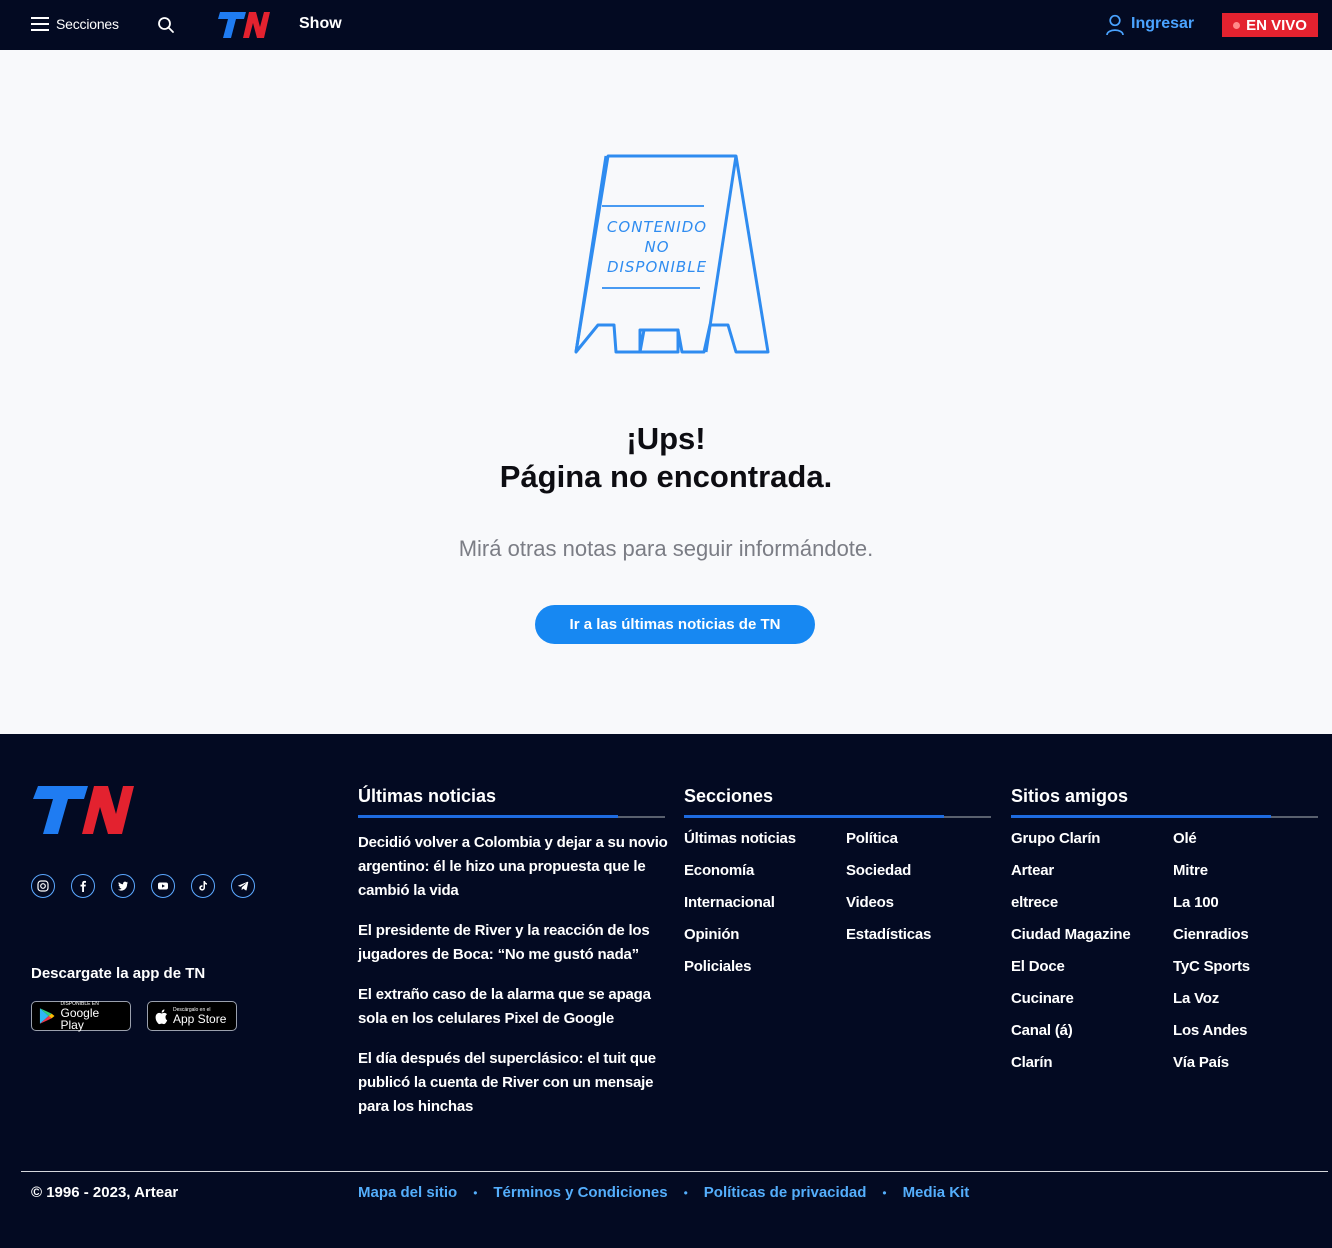 Image resolution: width=1332 pixels, height=1248 pixels. What do you see at coordinates (1185, 838) in the screenshot?
I see `friend-site-link: Olé` at bounding box center [1185, 838].